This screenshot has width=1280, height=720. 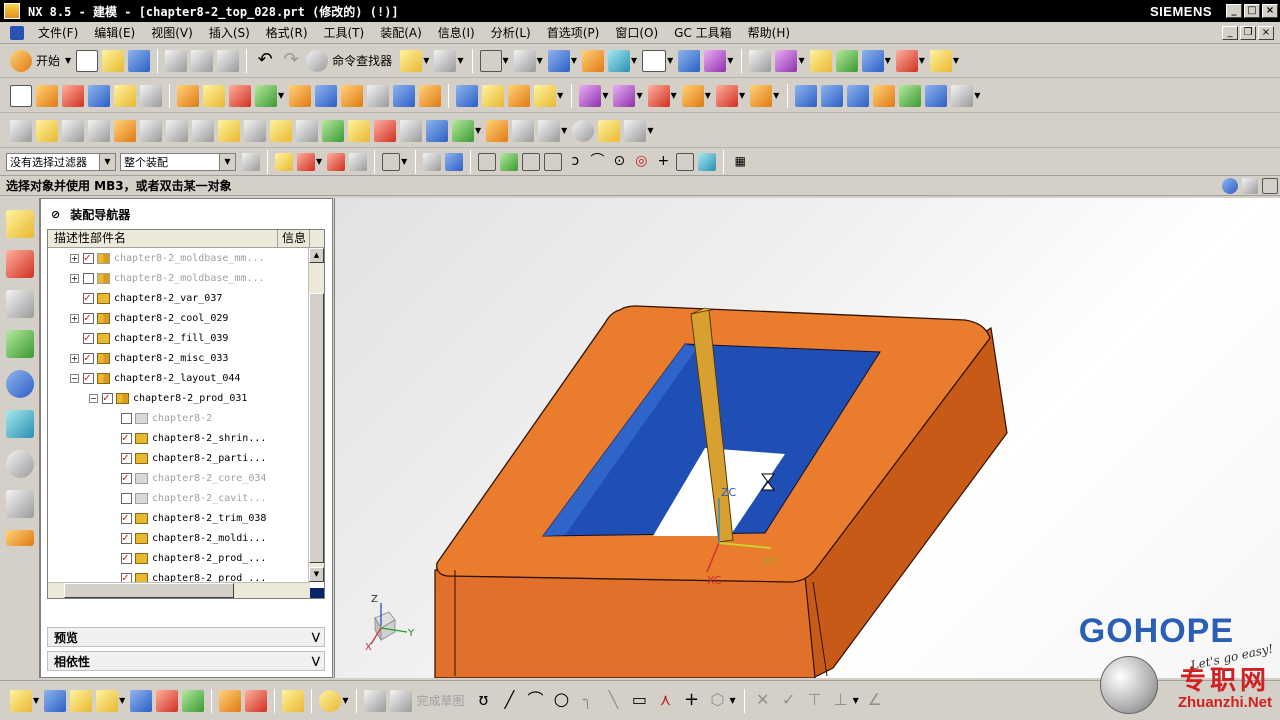 What do you see at coordinates (619, 162) in the screenshot?
I see `snap-center-icon: ⊙` at bounding box center [619, 162].